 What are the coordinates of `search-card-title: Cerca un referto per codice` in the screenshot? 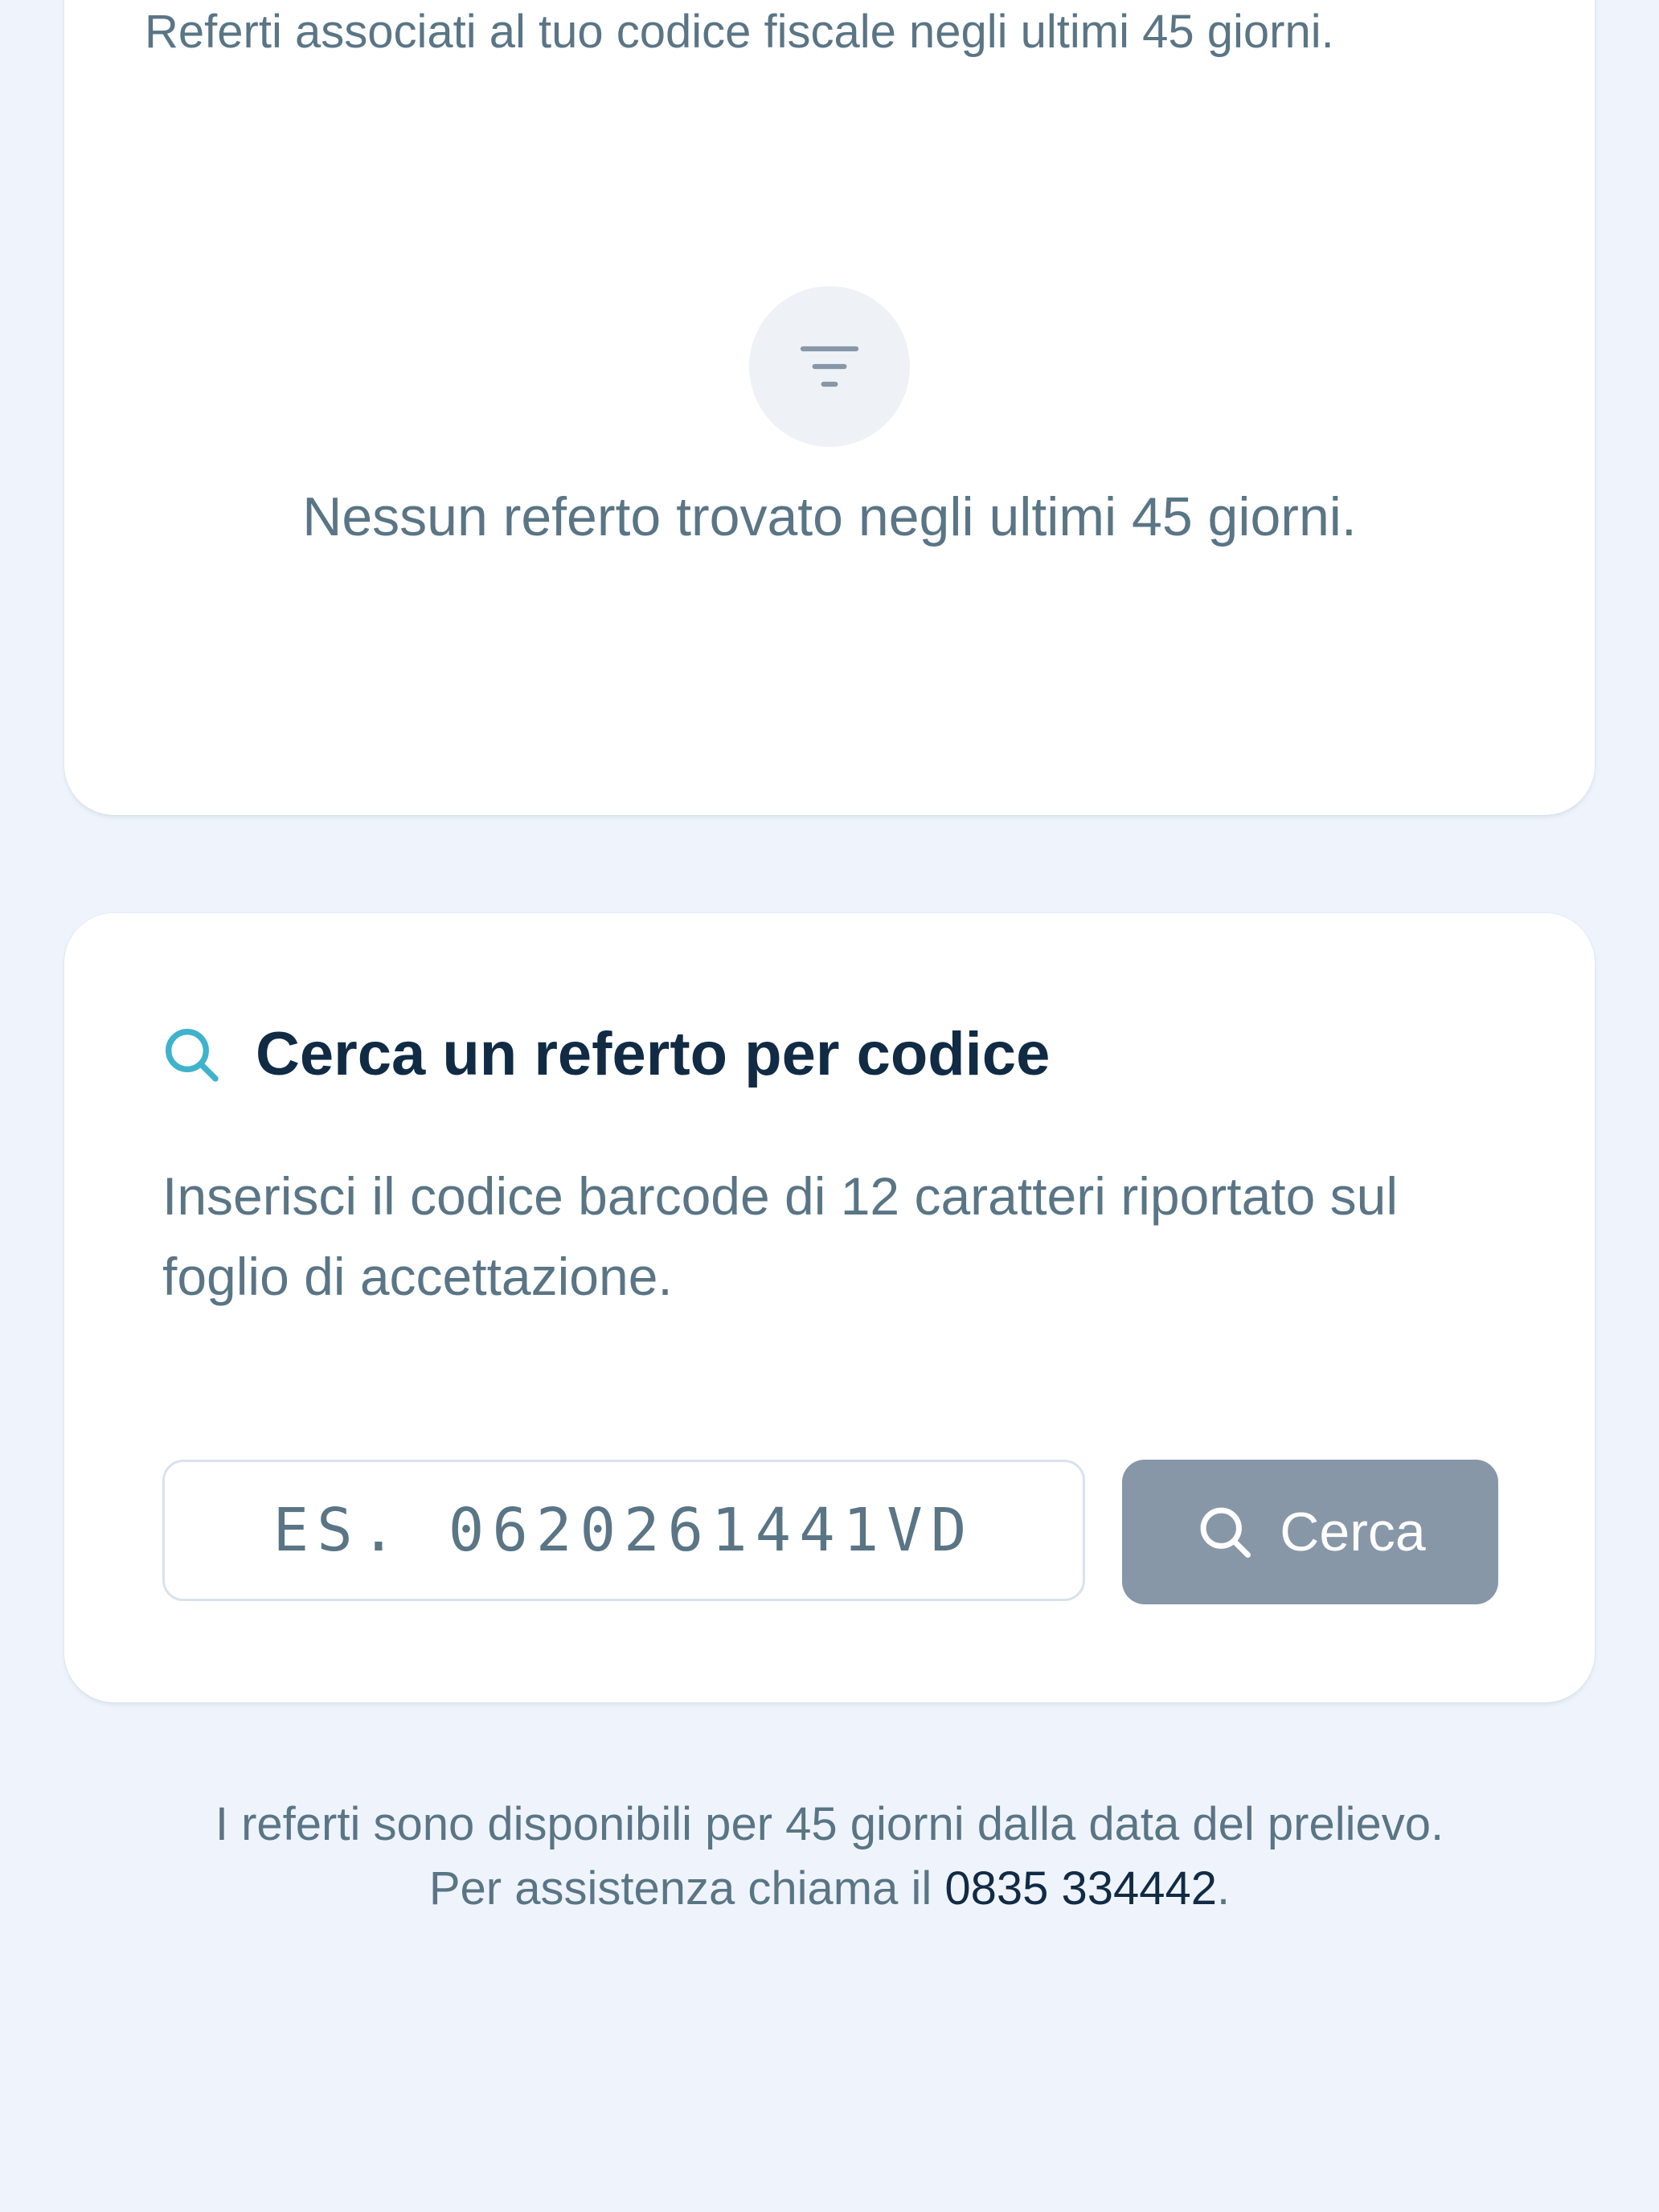 It's located at (653, 1054).